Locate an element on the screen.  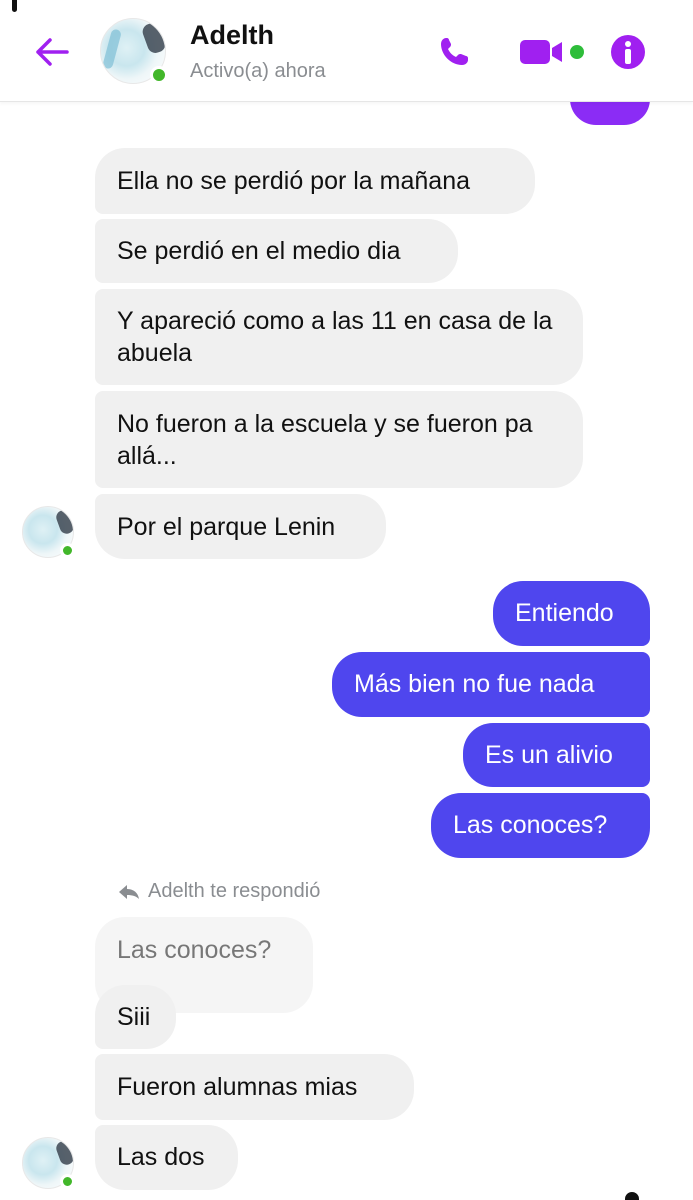
video-call-button is located at coordinates (553, 52).